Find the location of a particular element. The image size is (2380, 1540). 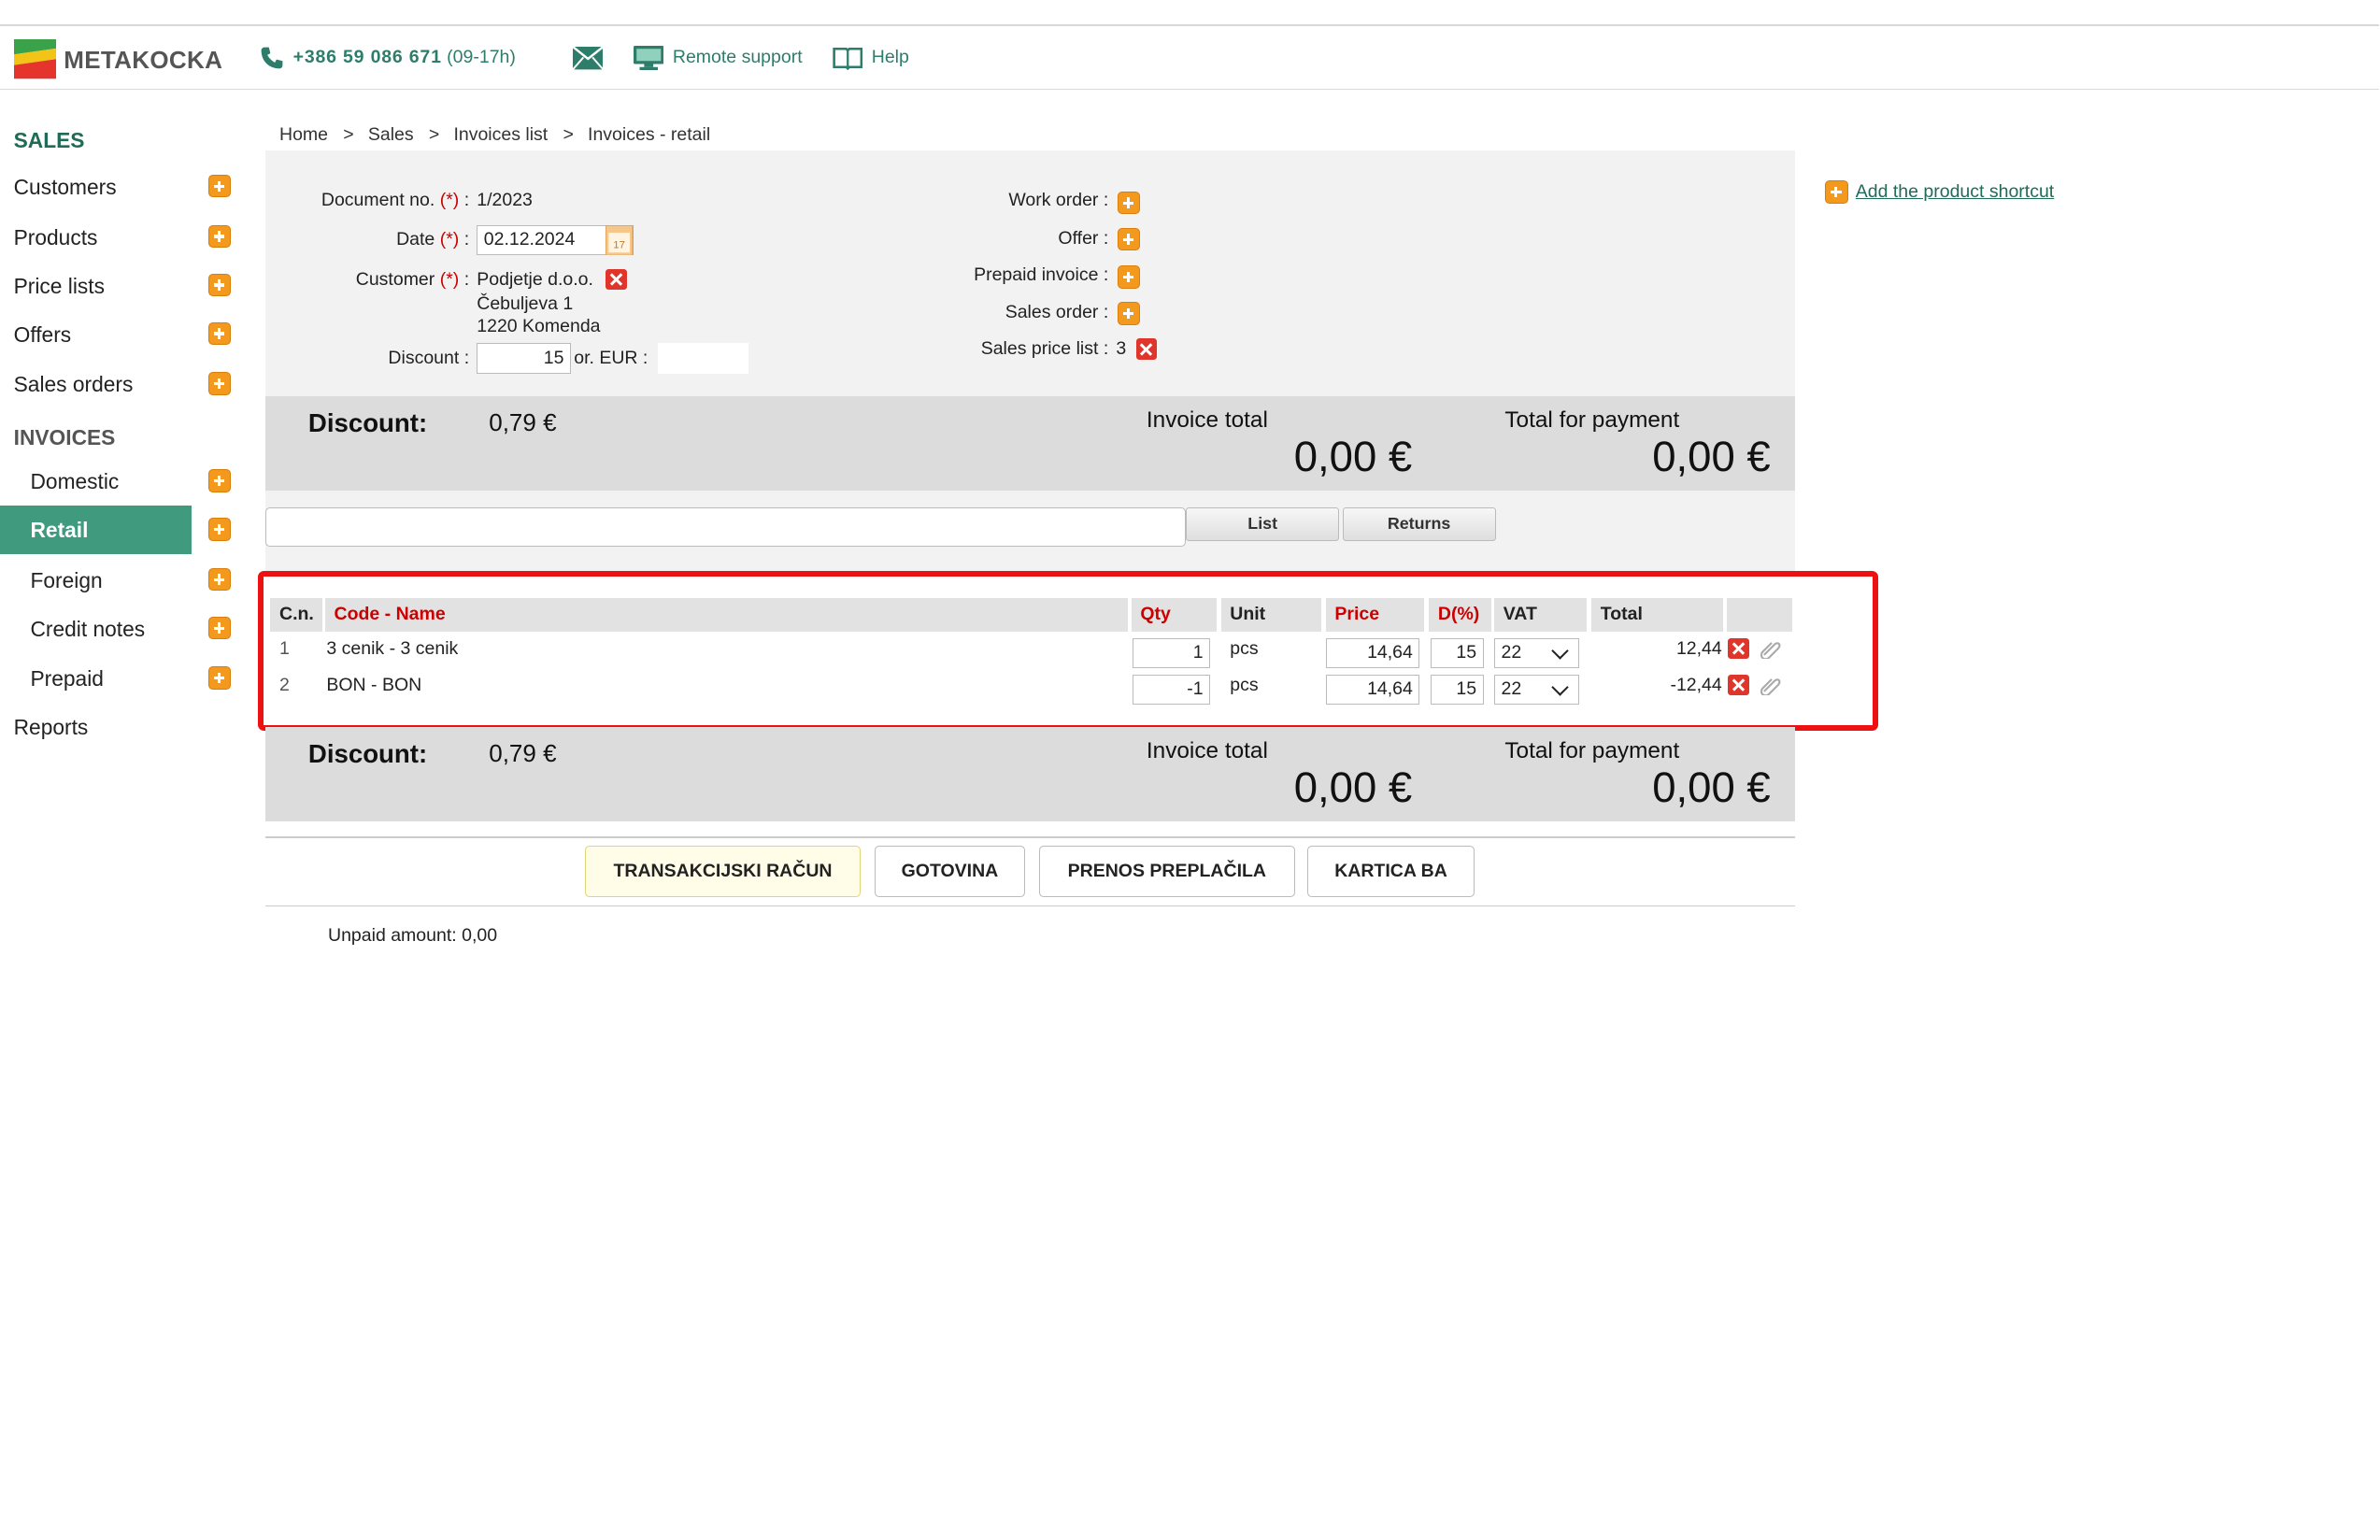

col-cn: C.n. is located at coordinates (296, 615).